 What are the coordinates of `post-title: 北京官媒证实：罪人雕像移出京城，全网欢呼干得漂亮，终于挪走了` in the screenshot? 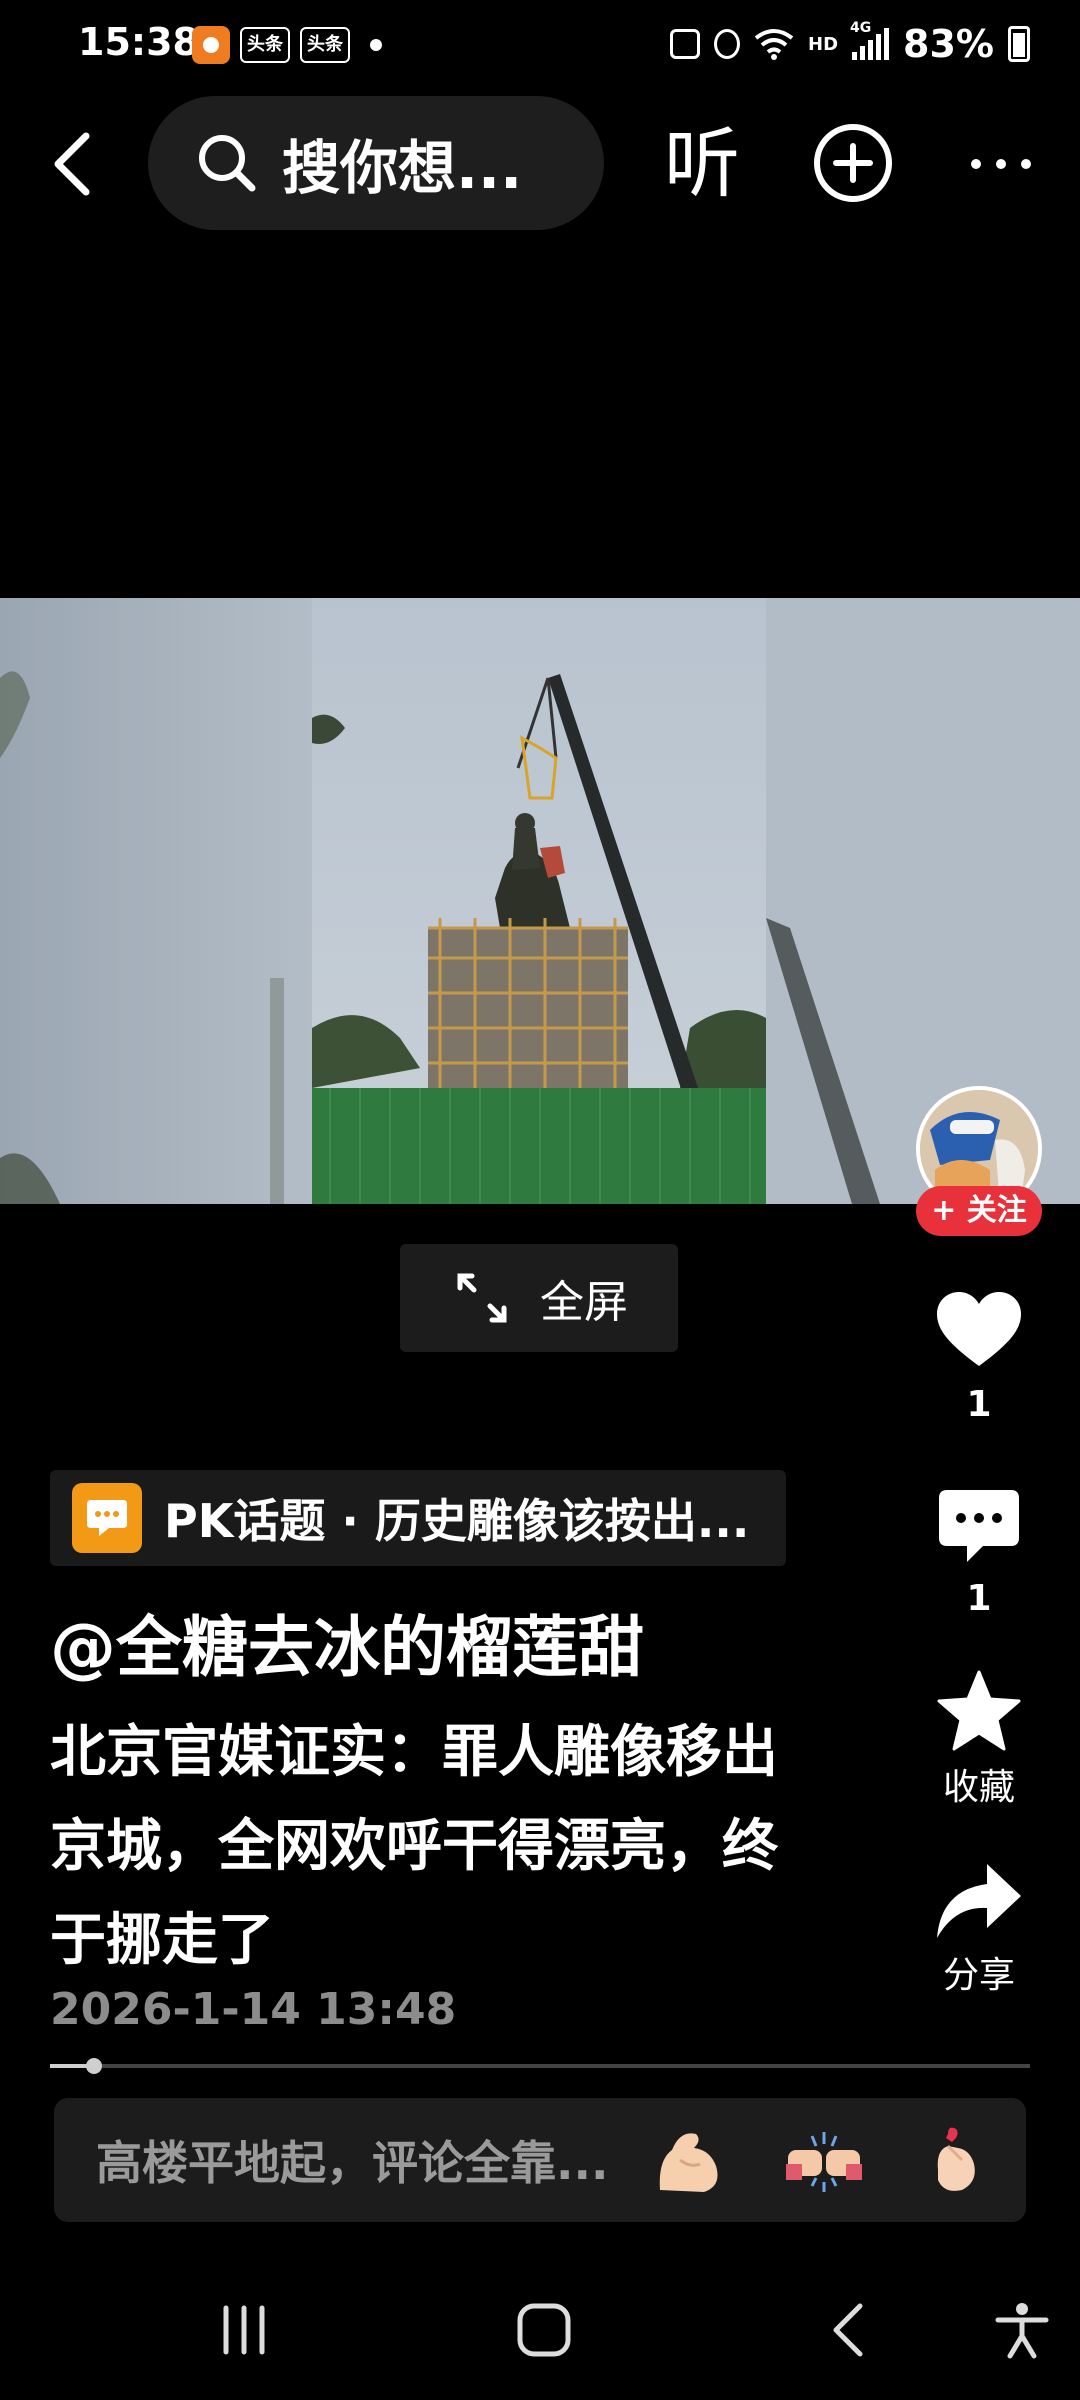 It's located at (414, 1846).